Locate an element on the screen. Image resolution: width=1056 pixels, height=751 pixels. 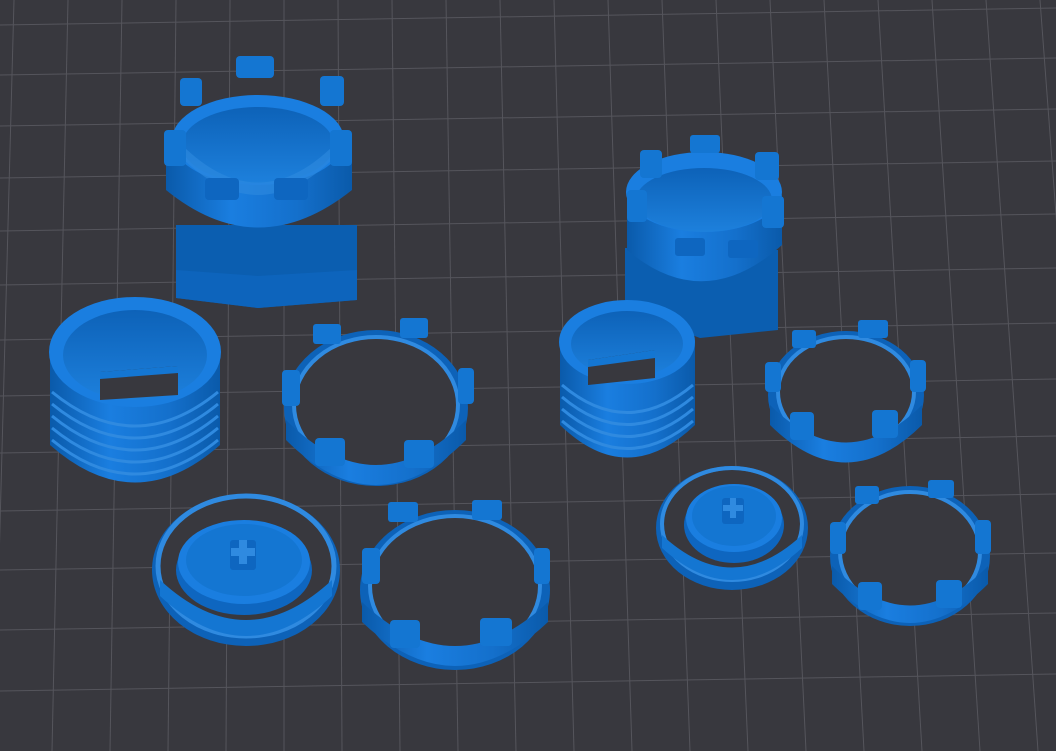
large-tower-holder is located at coordinates (260, 182).